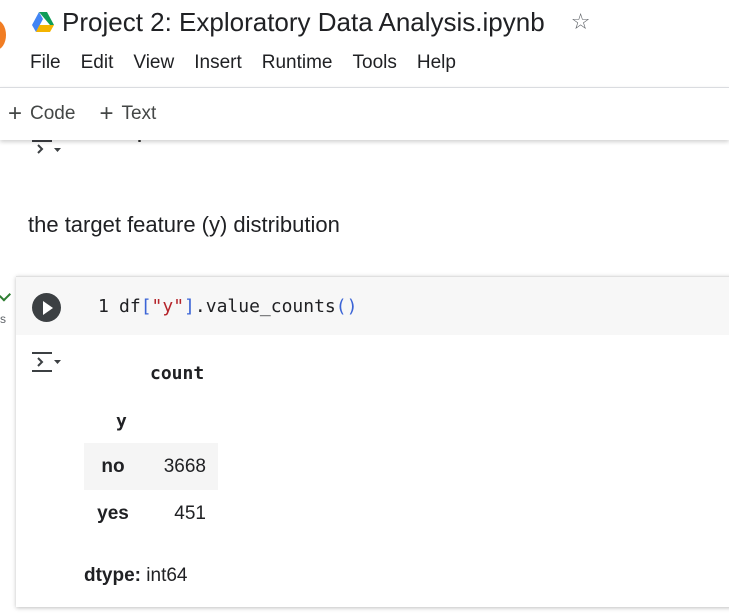 The image size is (729, 613). What do you see at coordinates (297, 63) in the screenshot?
I see `menu-runtime: Runtime` at bounding box center [297, 63].